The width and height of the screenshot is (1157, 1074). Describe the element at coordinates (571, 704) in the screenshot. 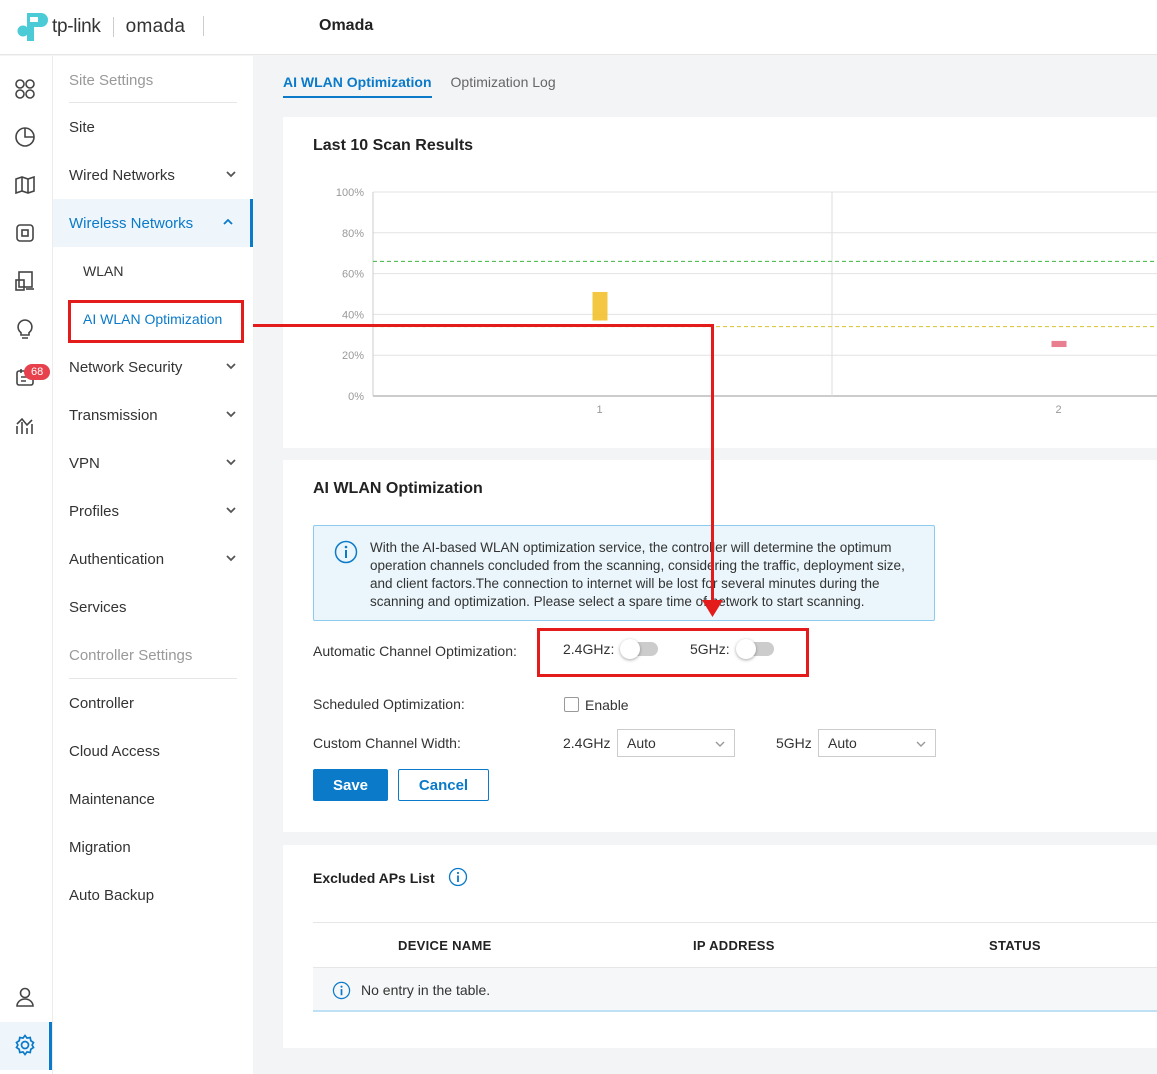

I see `enable-checkbox` at that location.